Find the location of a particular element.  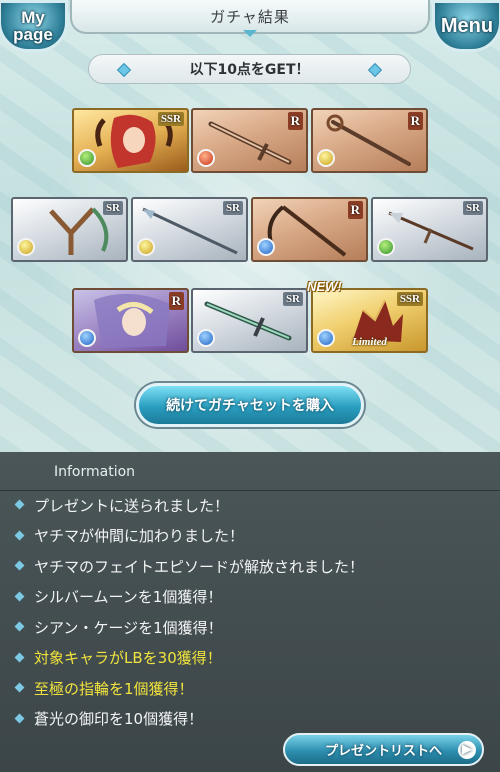

menu-button: Menu is located at coordinates (466, 26).